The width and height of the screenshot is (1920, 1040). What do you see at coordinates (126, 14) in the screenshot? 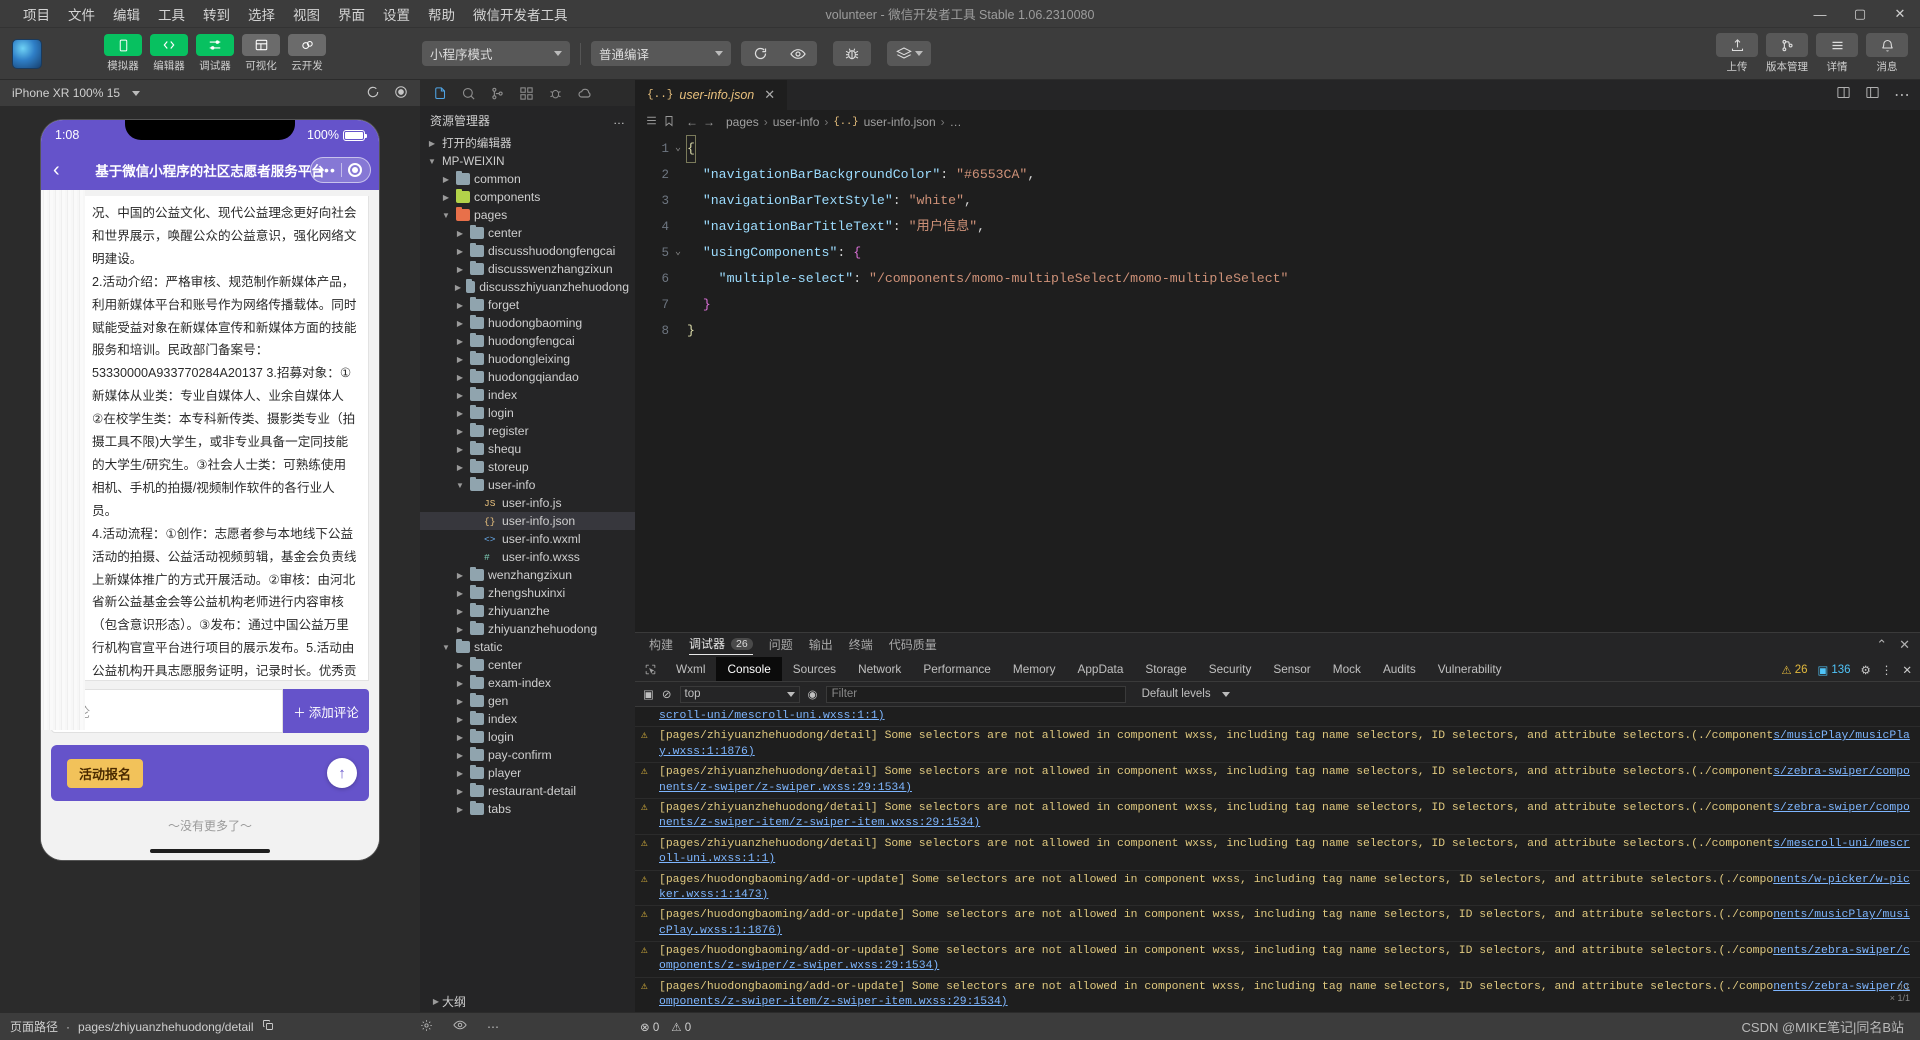
I see `menu-item-2: 编辑` at bounding box center [126, 14].